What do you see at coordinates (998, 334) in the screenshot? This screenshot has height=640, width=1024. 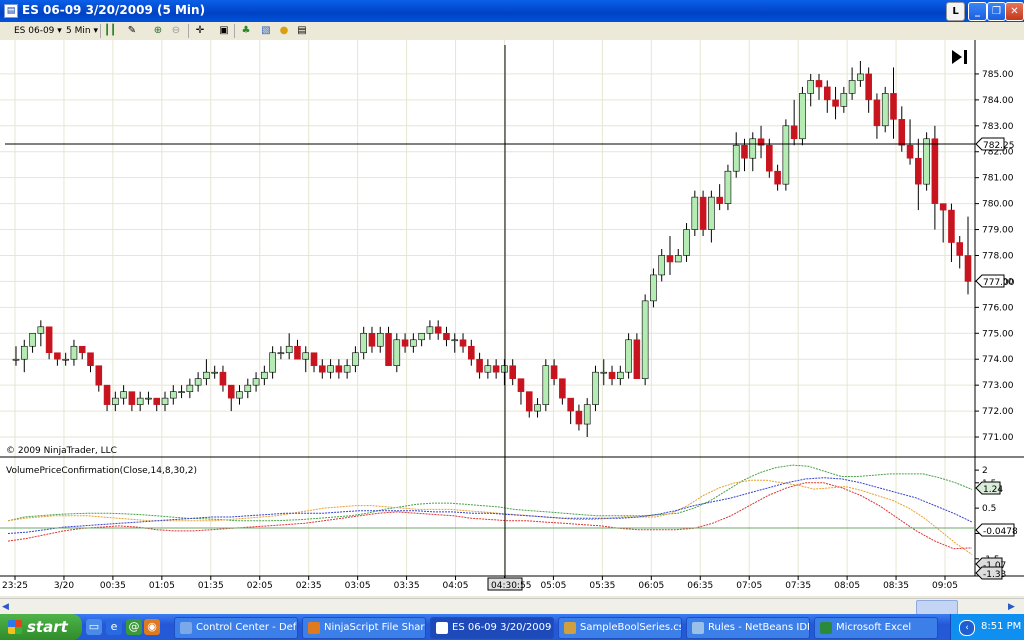 I see `y-tick-label: 775.00` at bounding box center [998, 334].